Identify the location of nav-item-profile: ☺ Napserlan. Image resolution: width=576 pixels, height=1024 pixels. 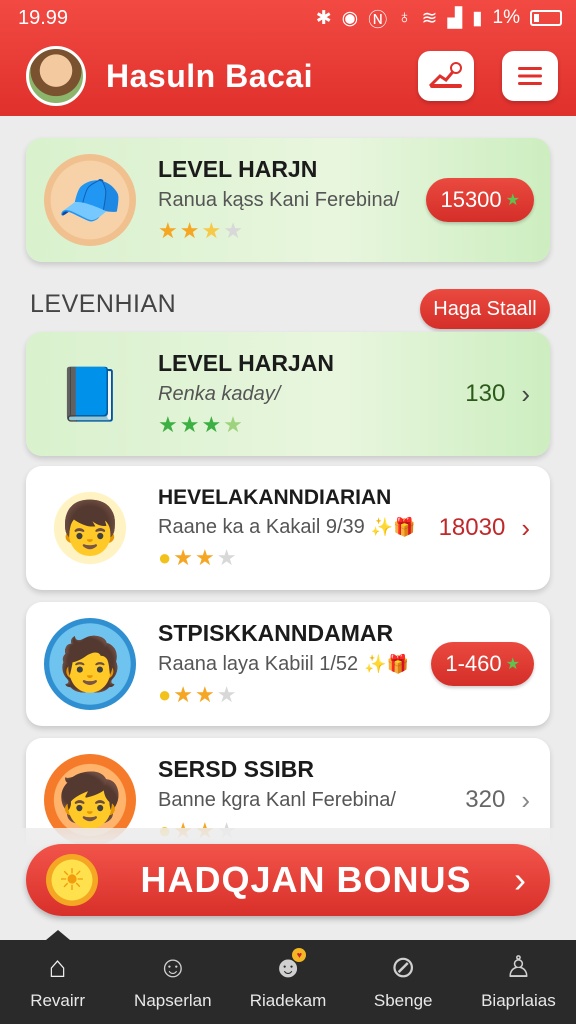
(172, 982).